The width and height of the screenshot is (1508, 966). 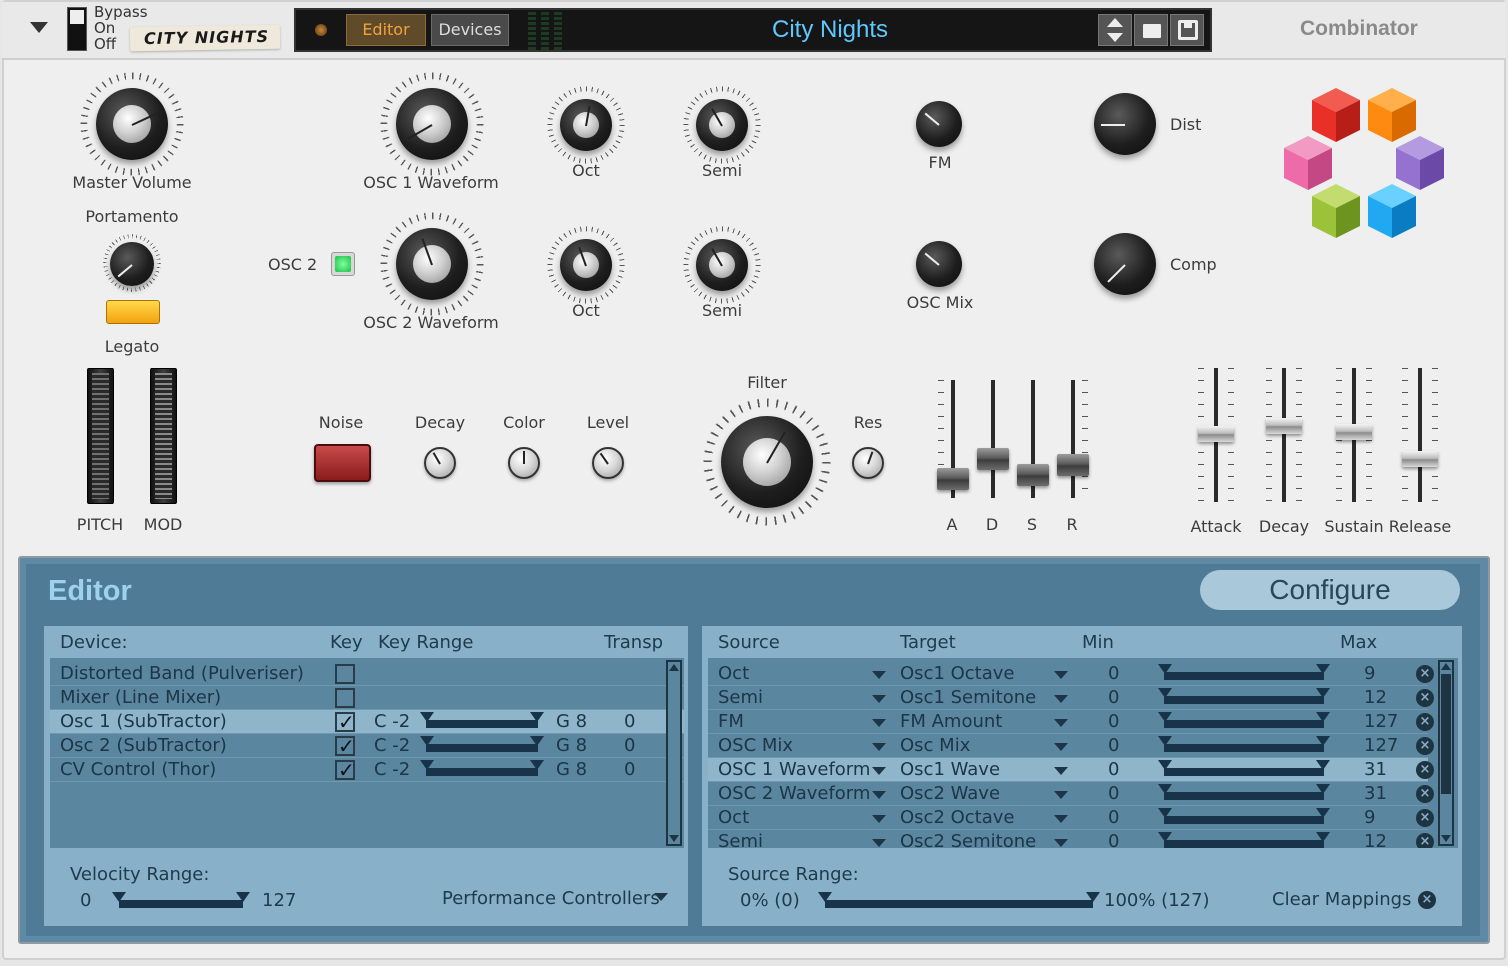 What do you see at coordinates (968, 839) in the screenshot?
I see `mapping-target: Osc2 Semitone` at bounding box center [968, 839].